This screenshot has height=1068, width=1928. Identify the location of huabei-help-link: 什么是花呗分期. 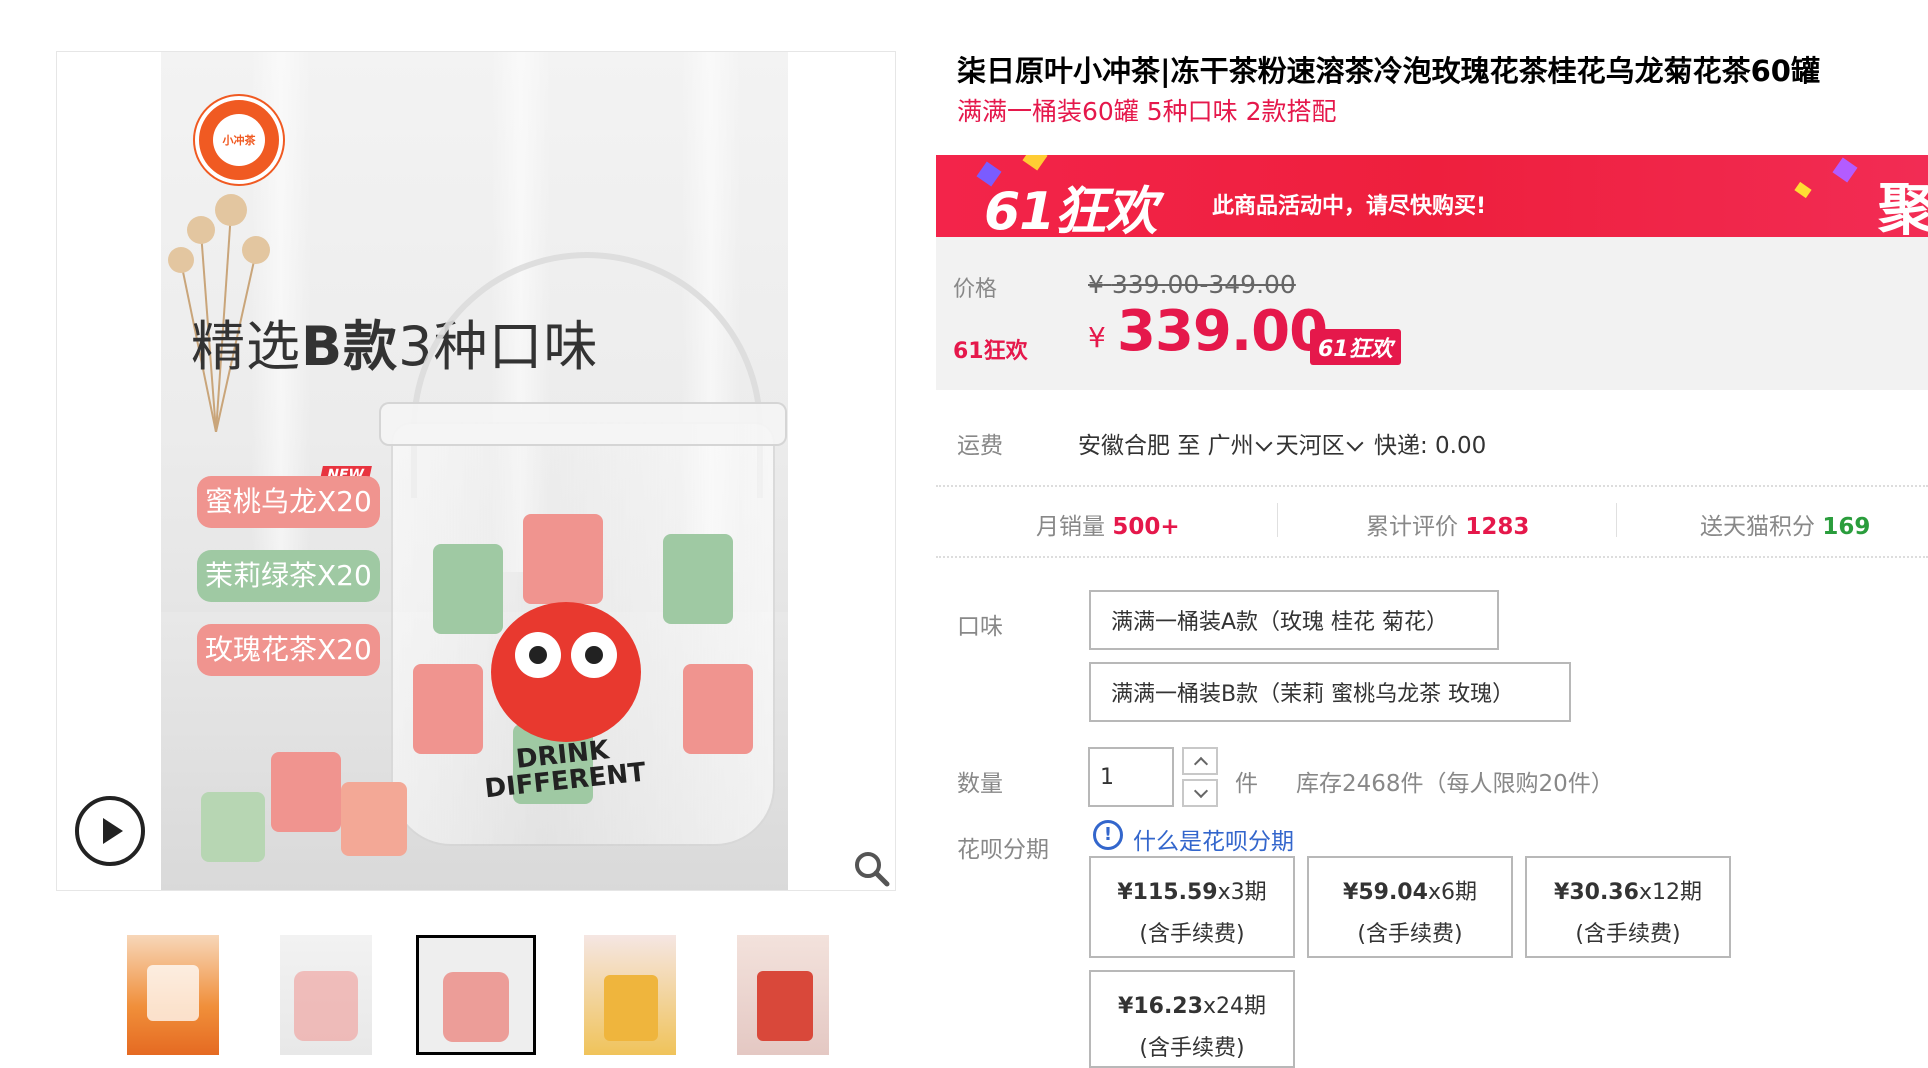
(1213, 839).